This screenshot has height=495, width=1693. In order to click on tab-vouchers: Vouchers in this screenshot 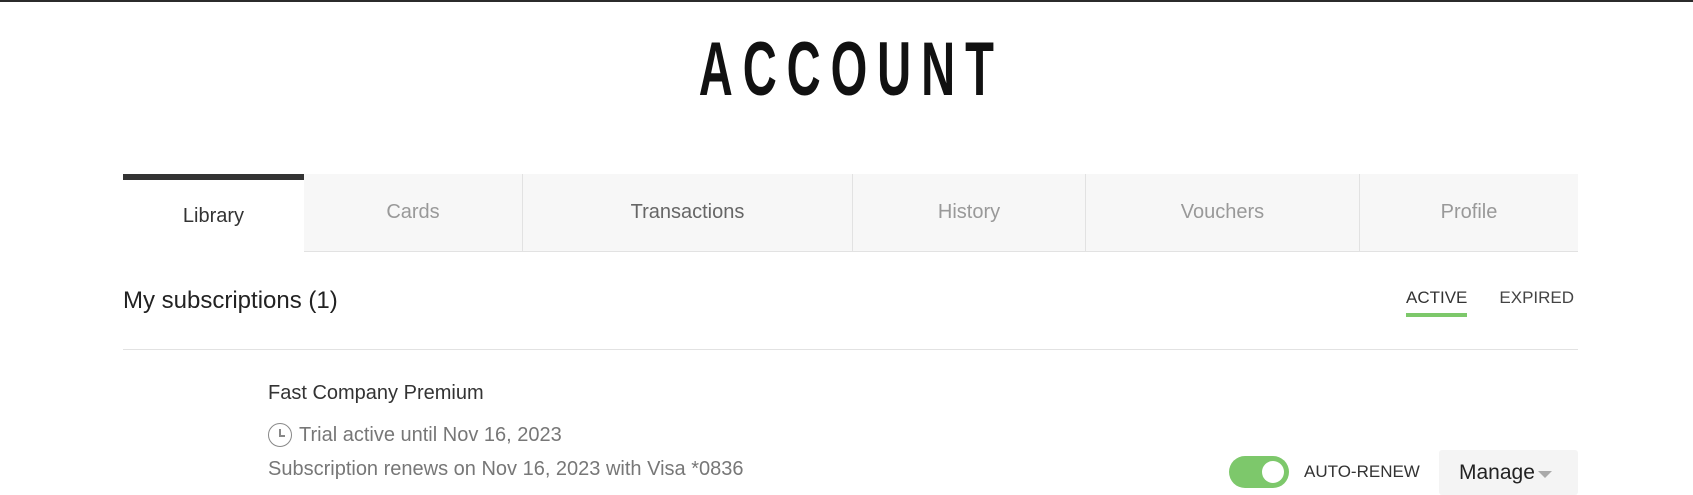, I will do `click(1222, 212)`.